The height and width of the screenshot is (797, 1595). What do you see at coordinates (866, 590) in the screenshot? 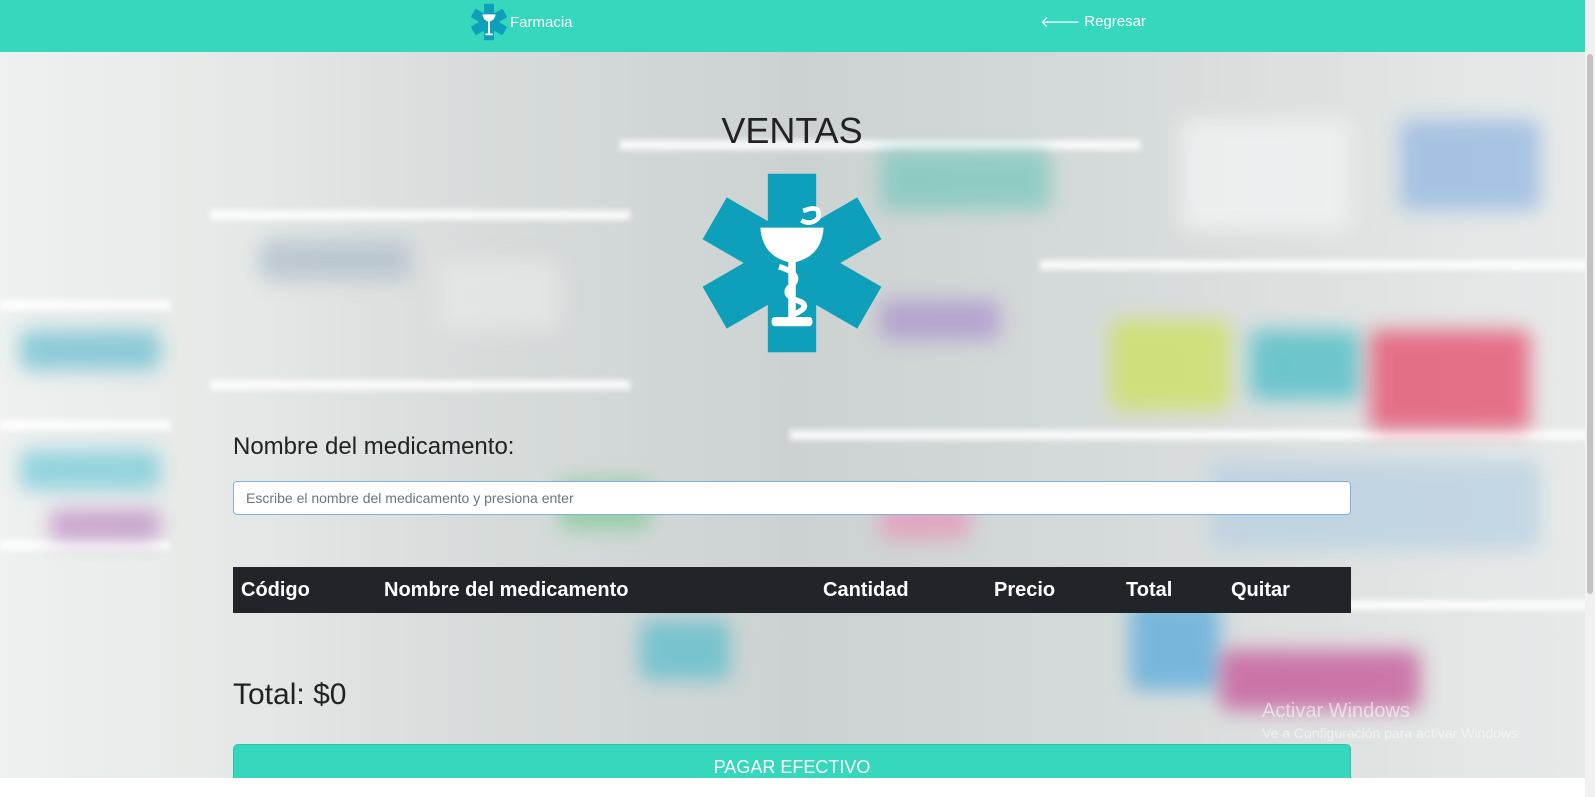
I see `column-header-quantity: Cantidad` at bounding box center [866, 590].